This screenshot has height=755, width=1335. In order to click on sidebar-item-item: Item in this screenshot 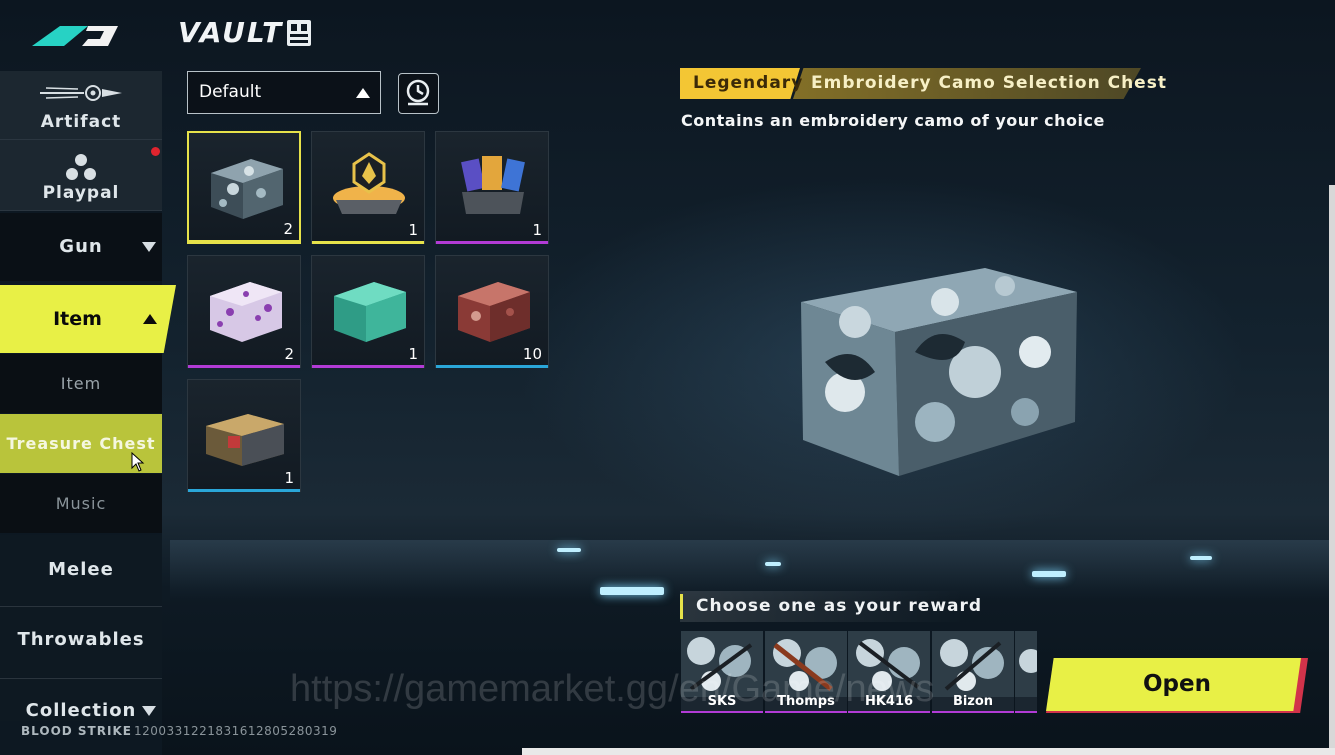, I will do `click(78, 319)`.